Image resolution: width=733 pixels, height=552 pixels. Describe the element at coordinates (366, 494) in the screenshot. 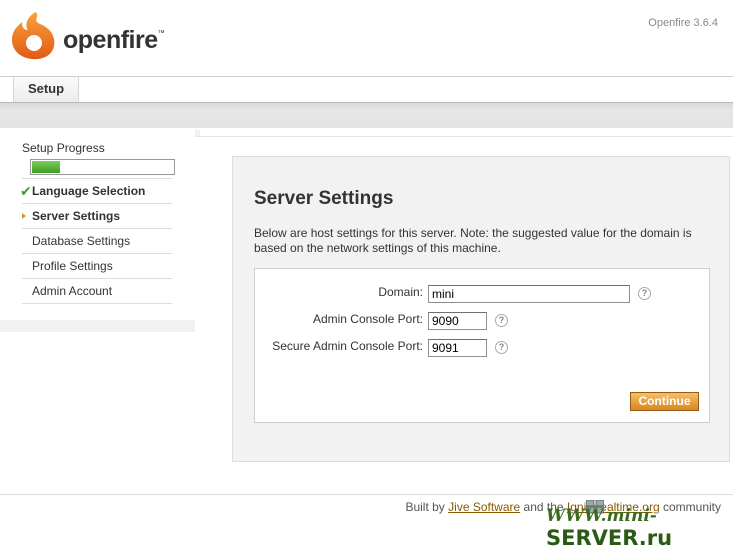

I see `footer-divider` at that location.